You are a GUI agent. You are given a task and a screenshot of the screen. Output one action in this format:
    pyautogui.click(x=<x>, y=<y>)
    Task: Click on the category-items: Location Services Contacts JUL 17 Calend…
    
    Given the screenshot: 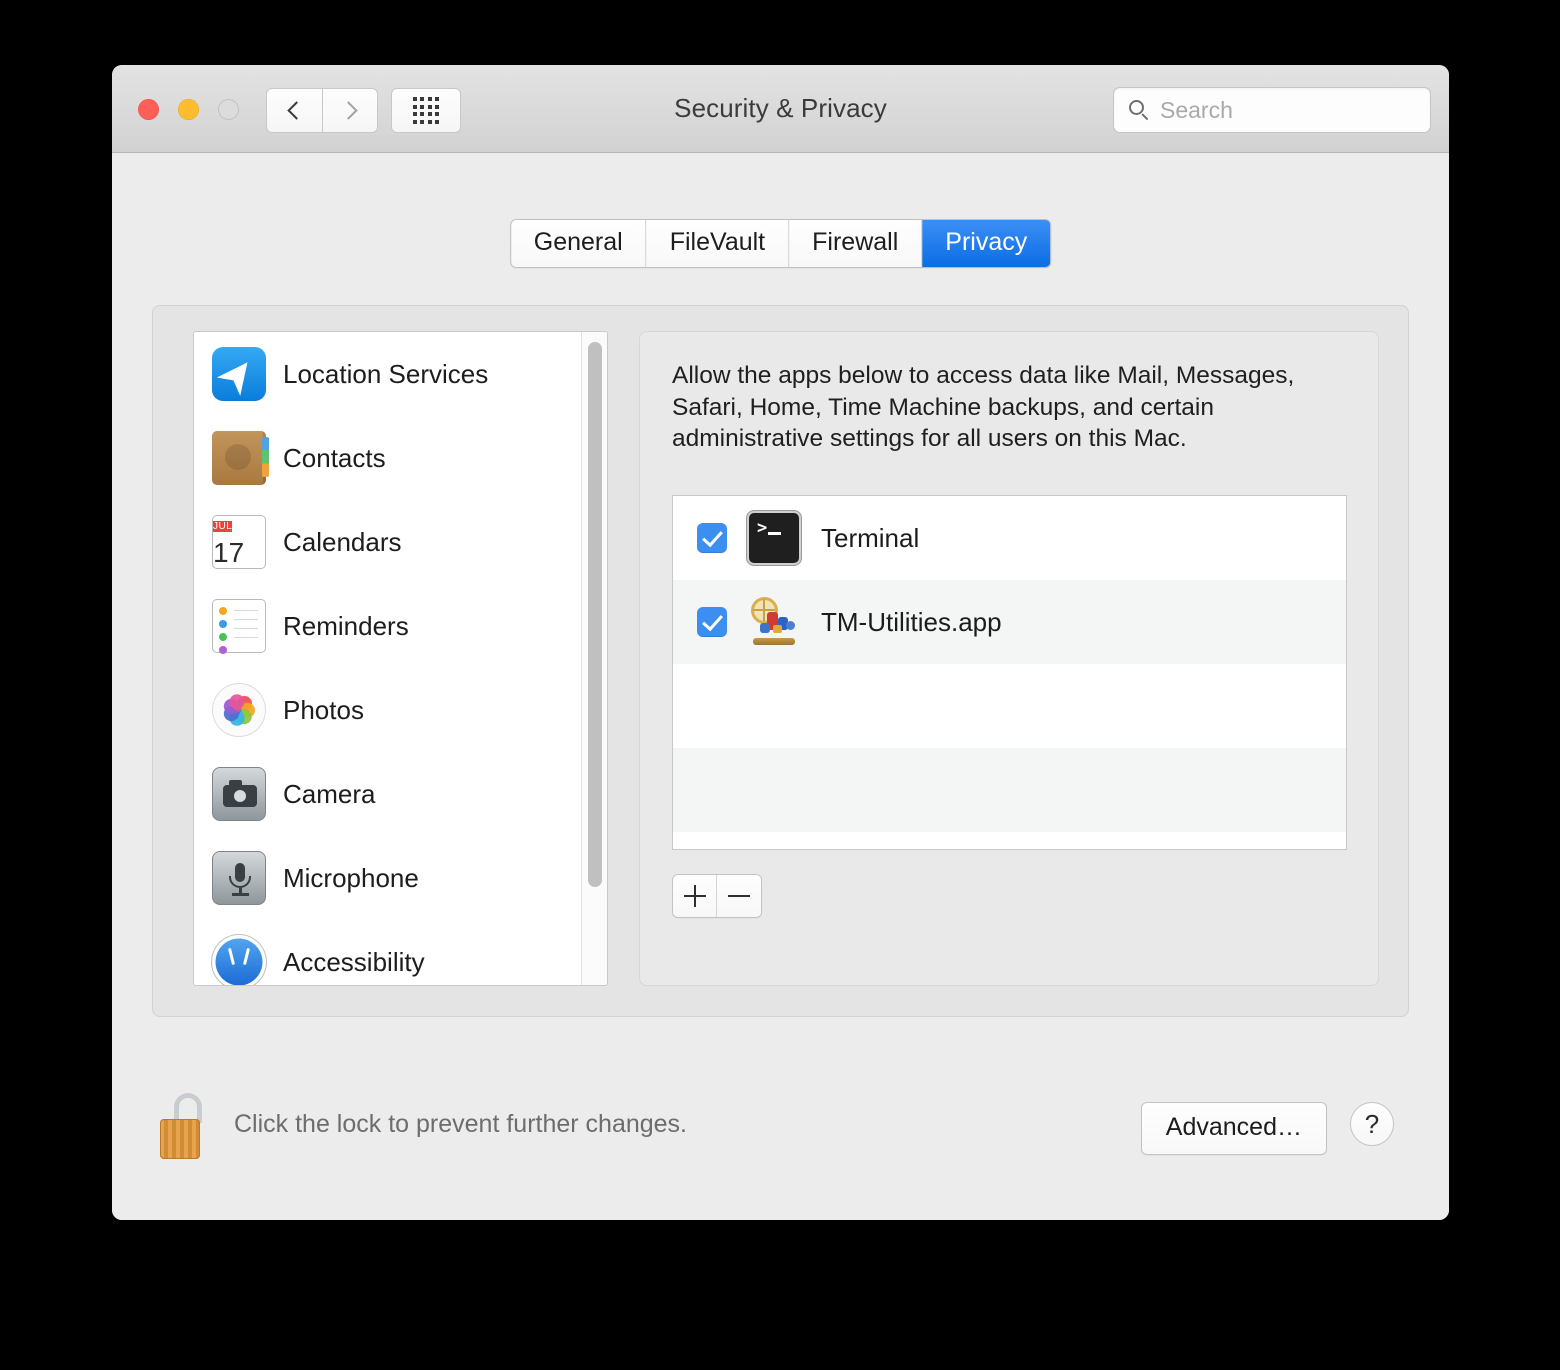 What is the action you would take?
    pyautogui.click(x=387, y=658)
    